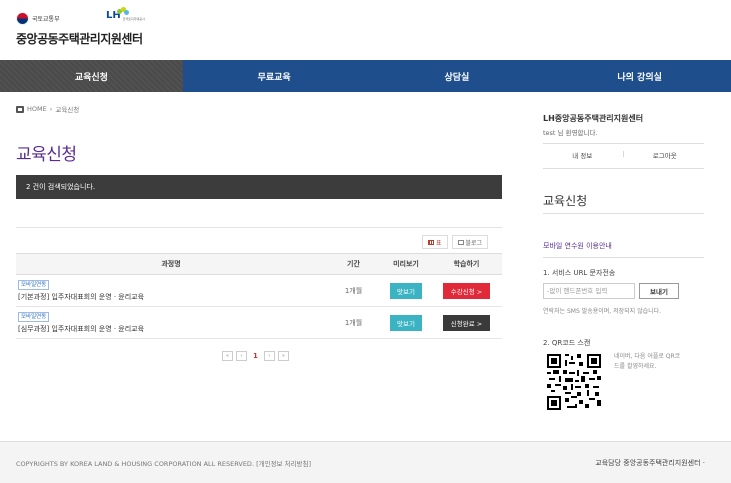 The image size is (731, 483). Describe the element at coordinates (172, 329) in the screenshot. I see `course-title: [심무과정] 입주자대표회의 운영 · 윤리교육` at that location.